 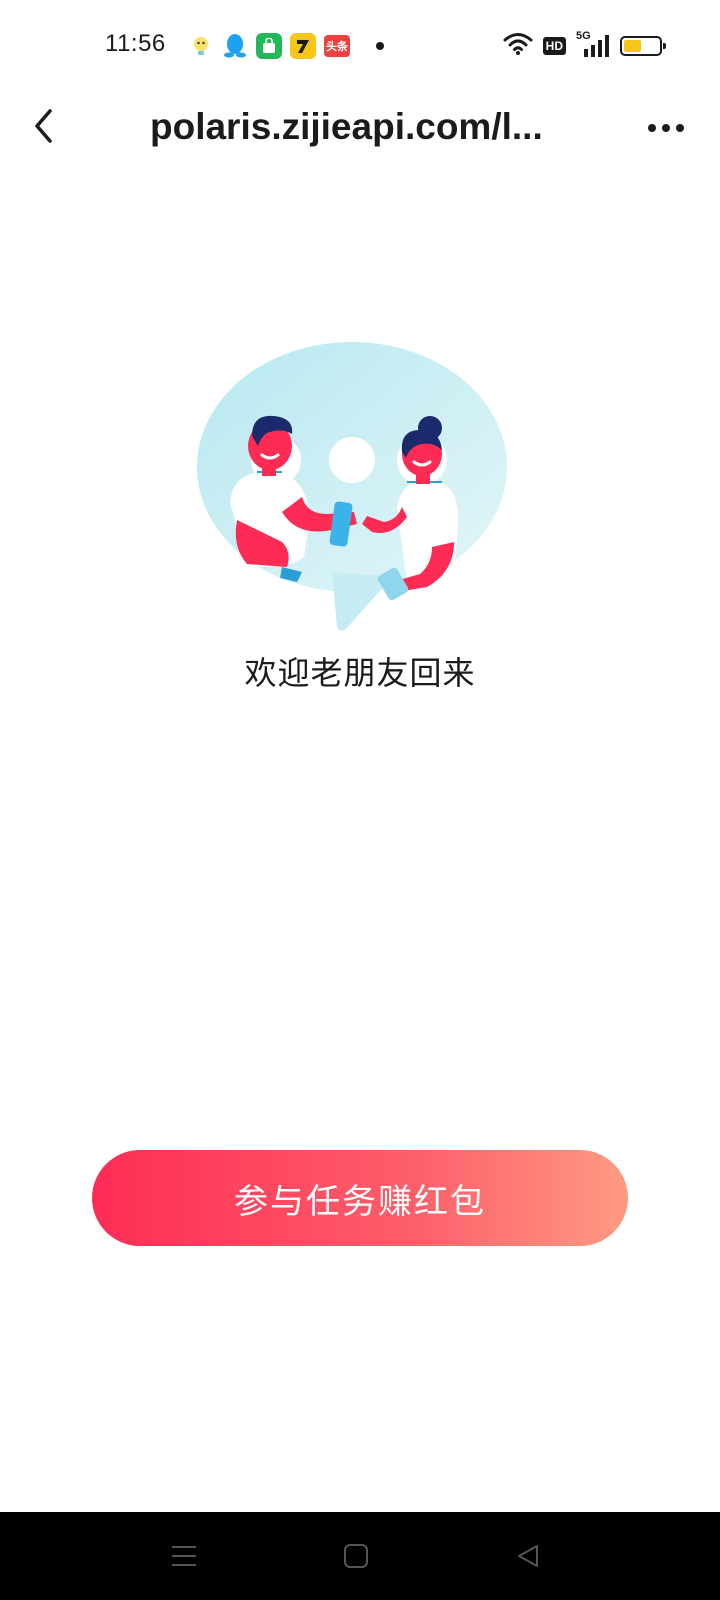 What do you see at coordinates (360, 1198) in the screenshot?
I see `join-task-button: 参与任务赚红包` at bounding box center [360, 1198].